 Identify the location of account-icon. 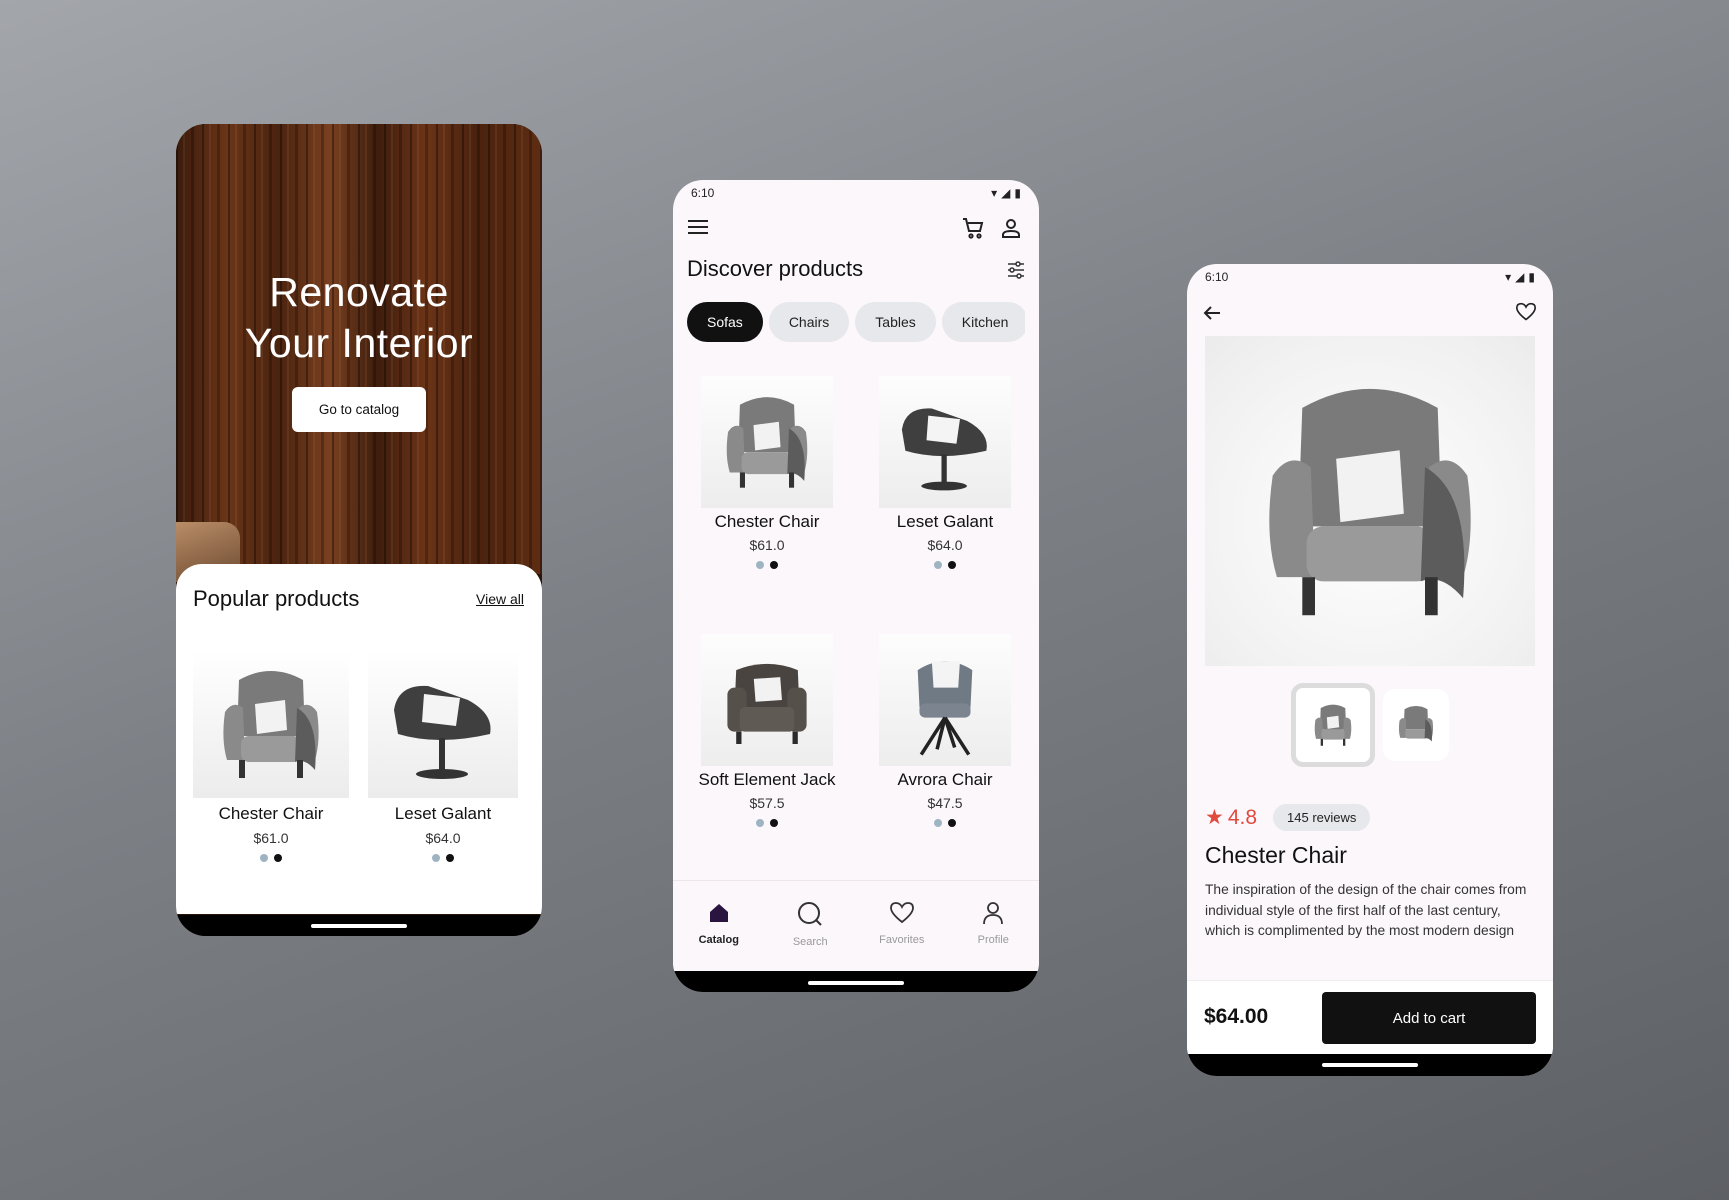
(1011, 230).